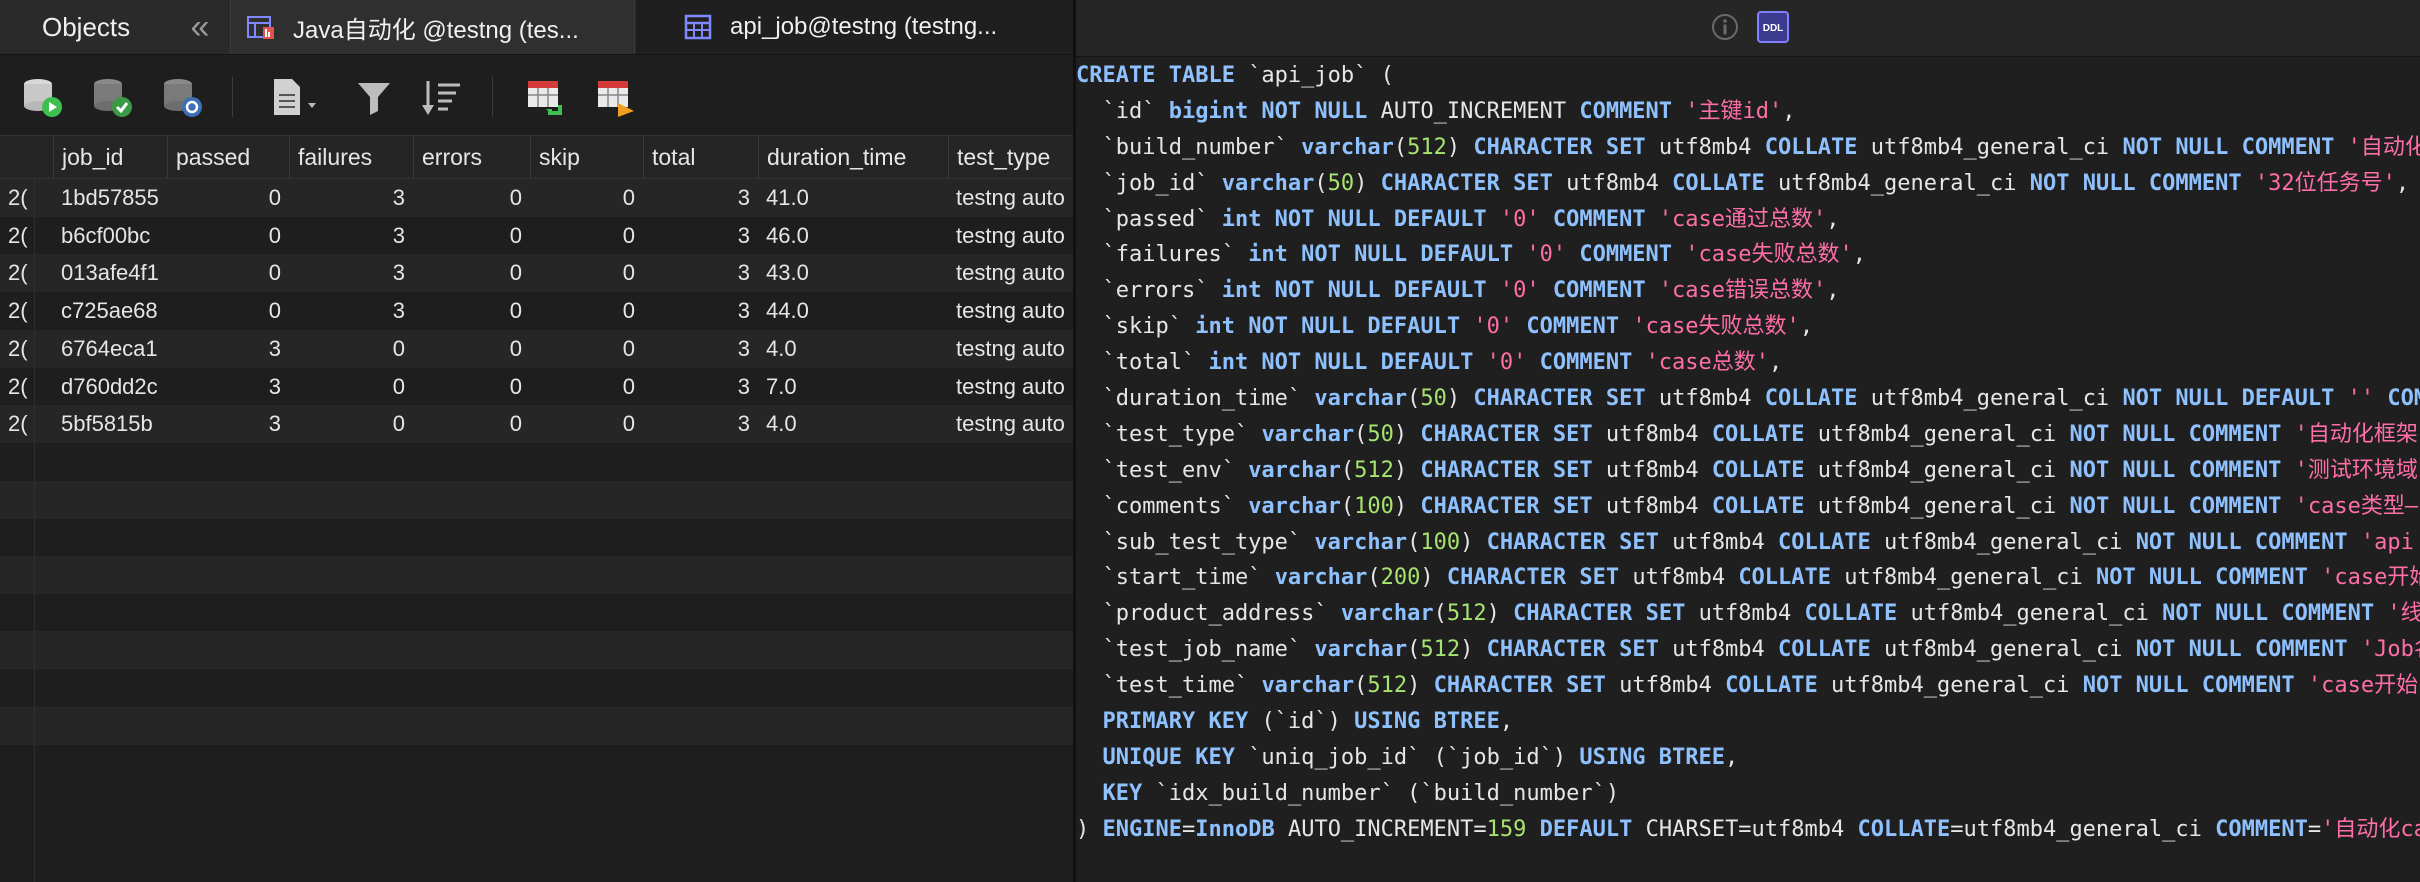  Describe the element at coordinates (1725, 27) in the screenshot. I see `info-icon` at that location.